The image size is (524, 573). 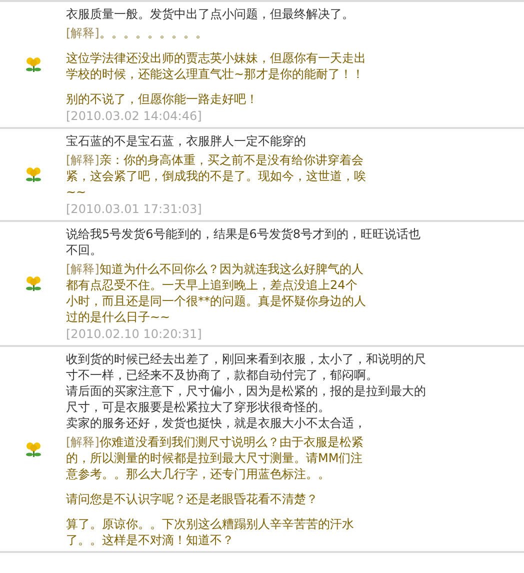 What do you see at coordinates (134, 334) in the screenshot?
I see `timestamp: [2010.02.10 10:20:31]` at bounding box center [134, 334].